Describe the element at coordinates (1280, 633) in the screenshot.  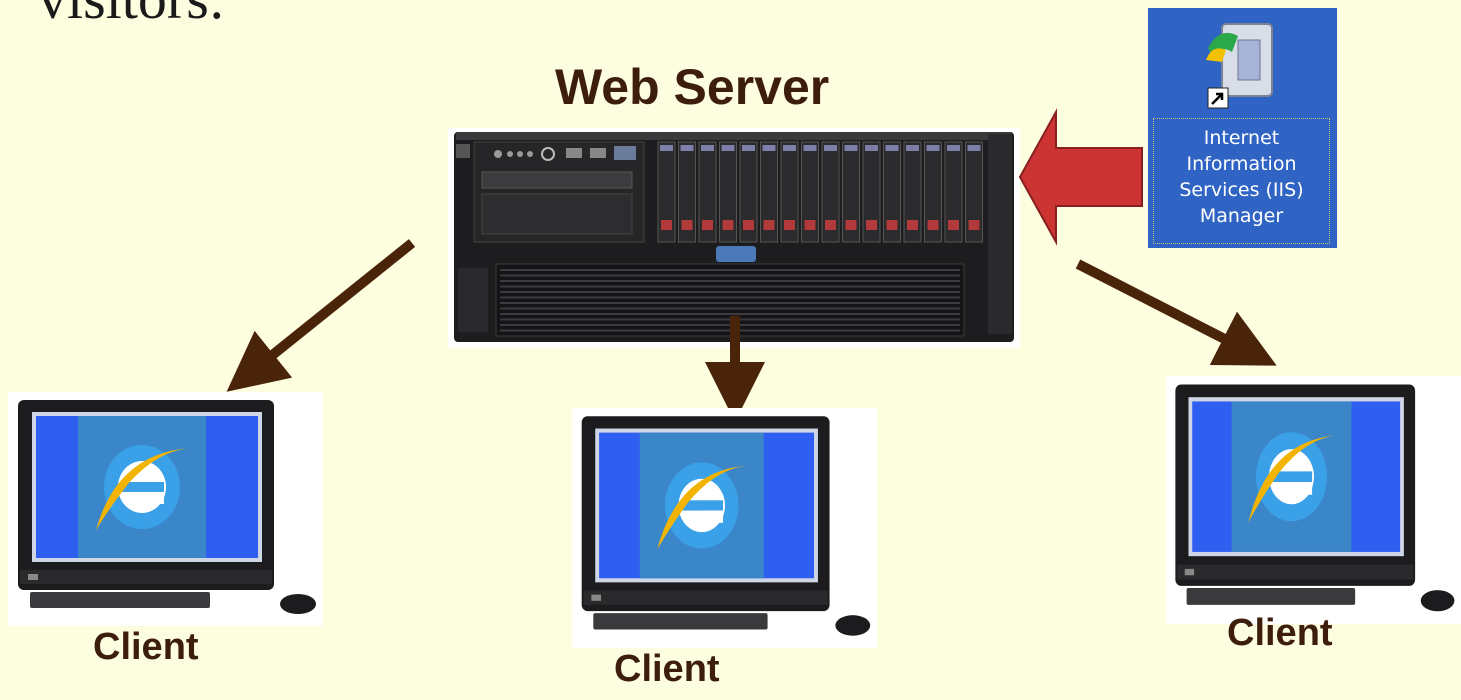
I see `client-label-right: Client` at that location.